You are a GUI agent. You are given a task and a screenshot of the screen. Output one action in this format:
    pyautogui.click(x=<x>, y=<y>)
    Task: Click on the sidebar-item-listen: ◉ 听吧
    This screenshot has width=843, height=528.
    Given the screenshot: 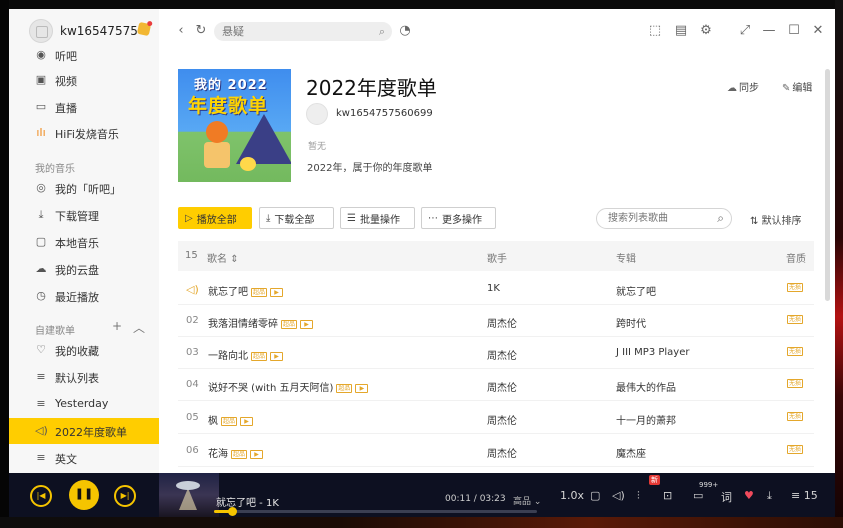 What is the action you would take?
    pyautogui.click(x=84, y=55)
    